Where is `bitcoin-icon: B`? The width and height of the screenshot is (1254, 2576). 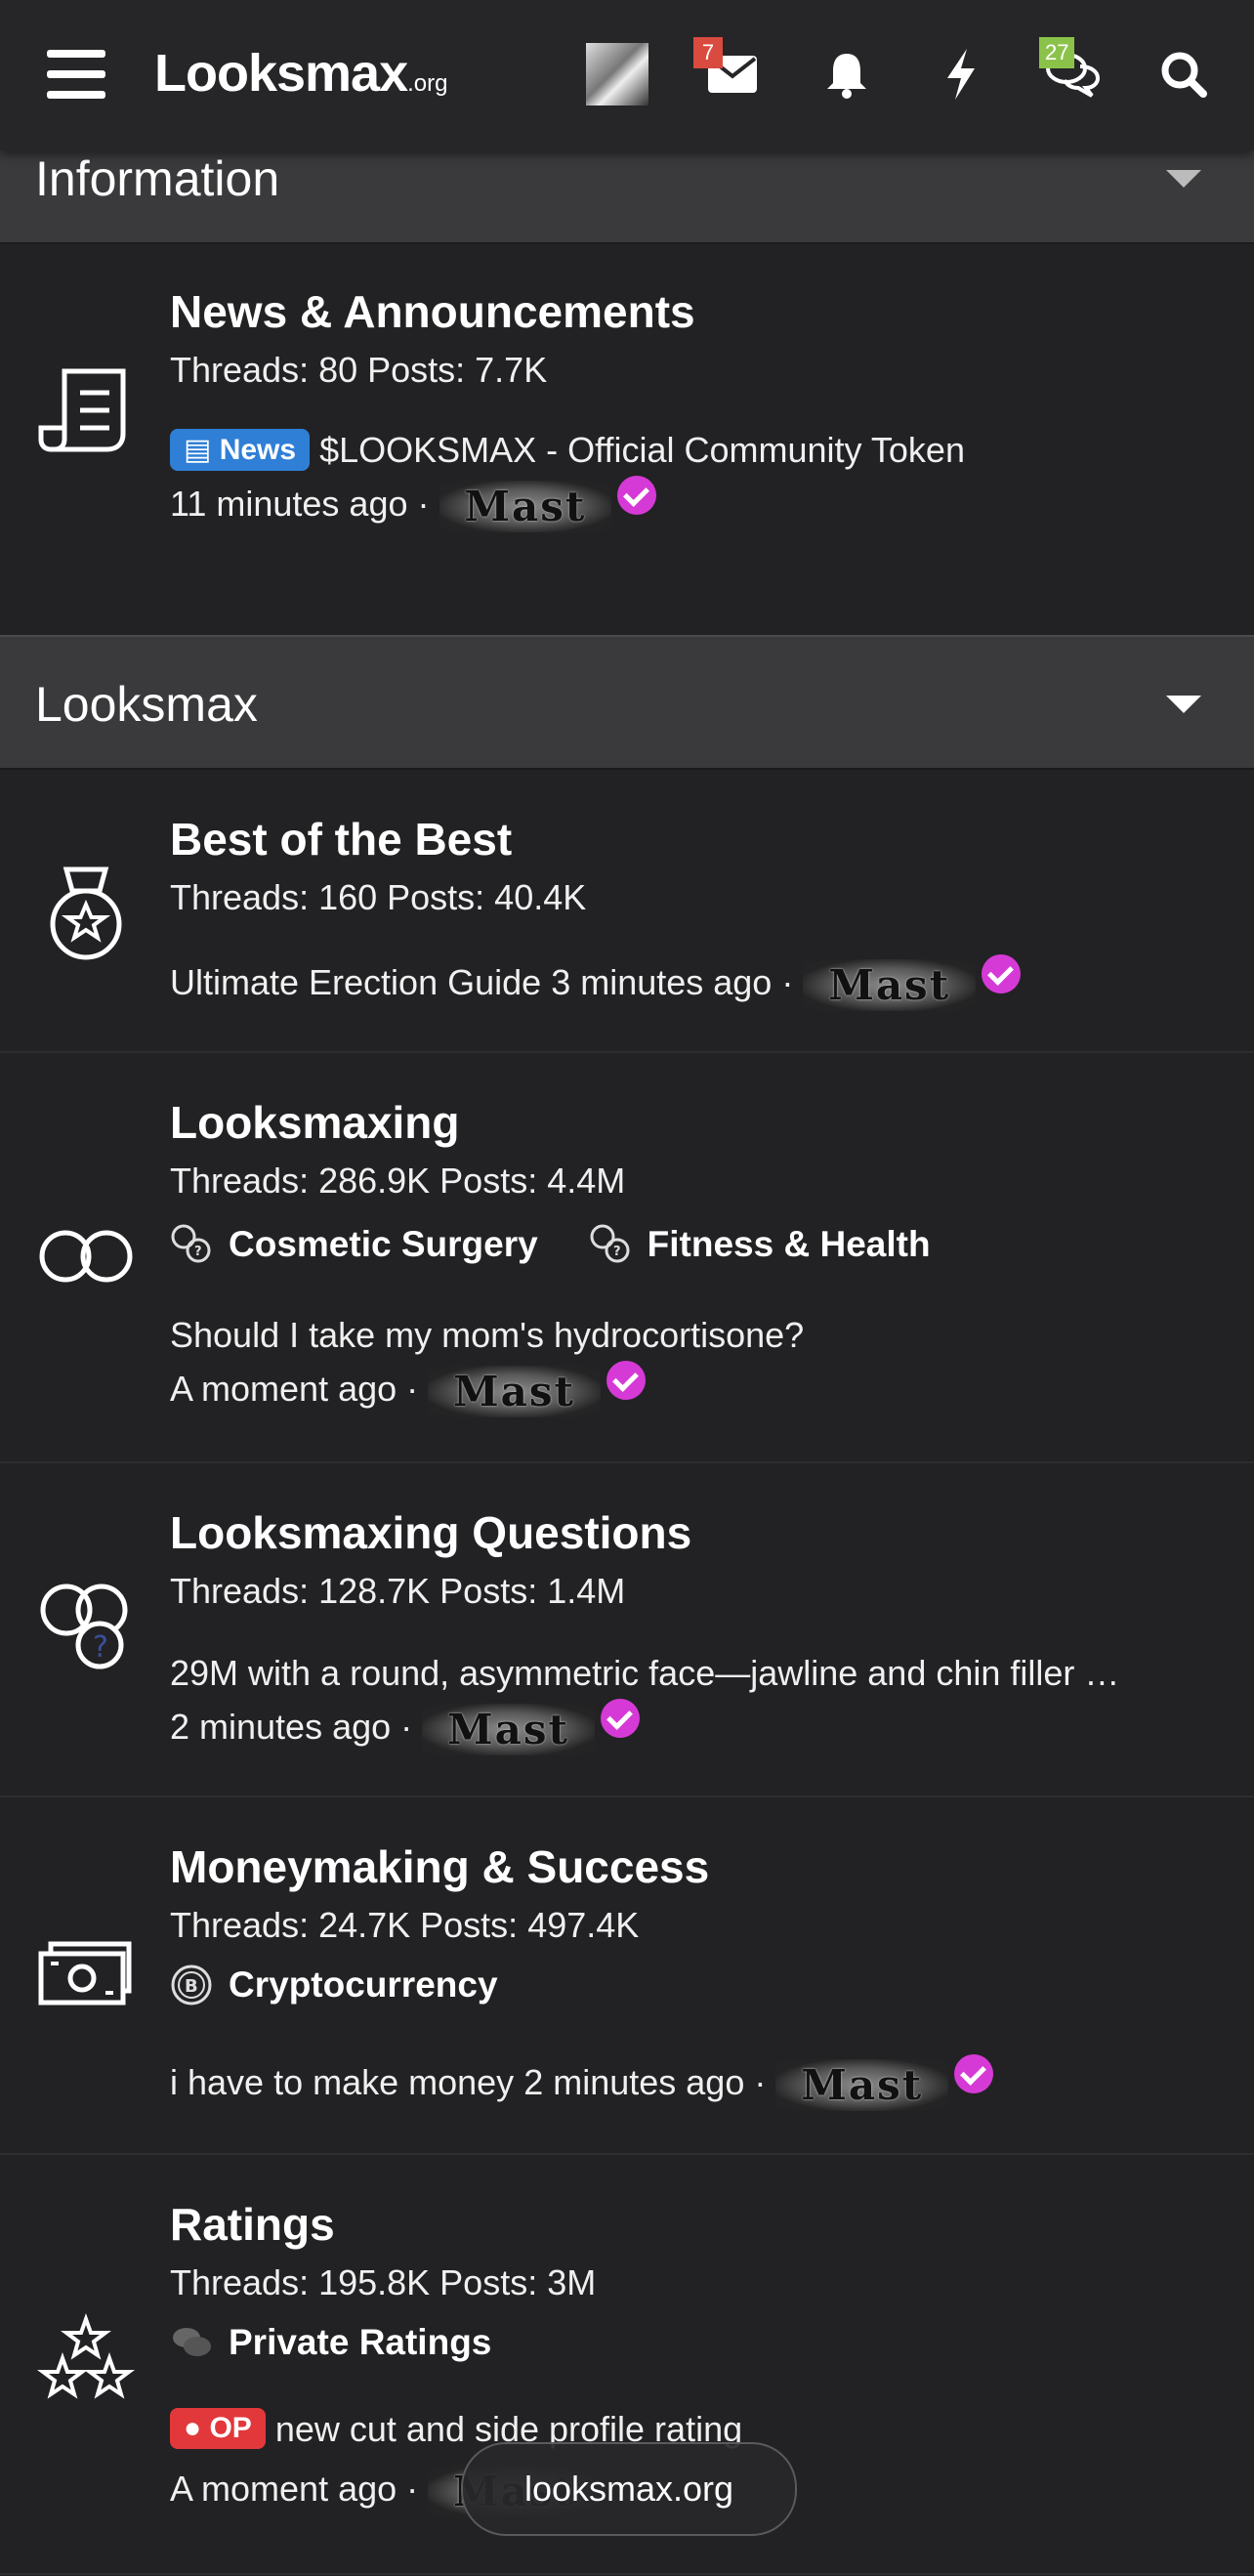
bitcoin-icon: B is located at coordinates (191, 1985).